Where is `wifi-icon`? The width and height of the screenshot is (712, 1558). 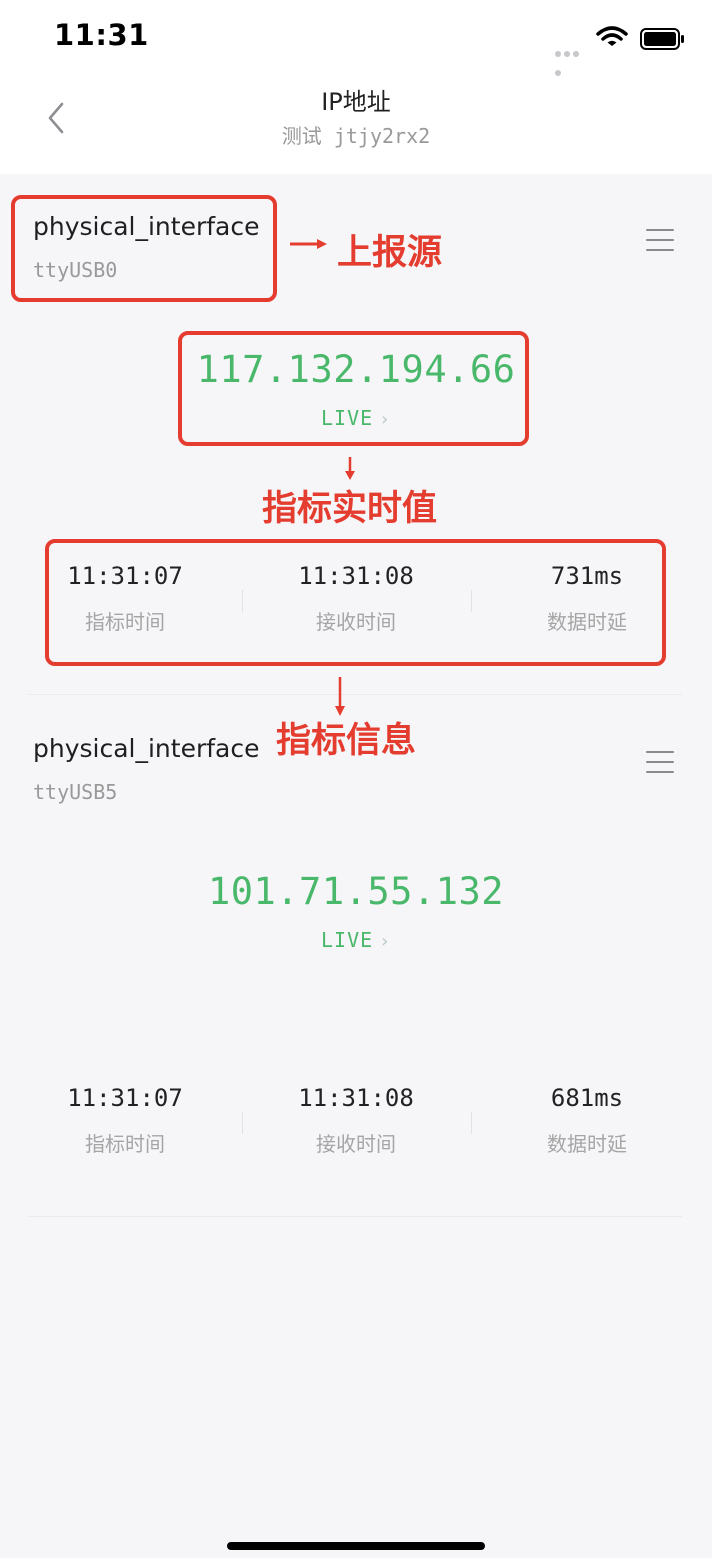
wifi-icon is located at coordinates (612, 36).